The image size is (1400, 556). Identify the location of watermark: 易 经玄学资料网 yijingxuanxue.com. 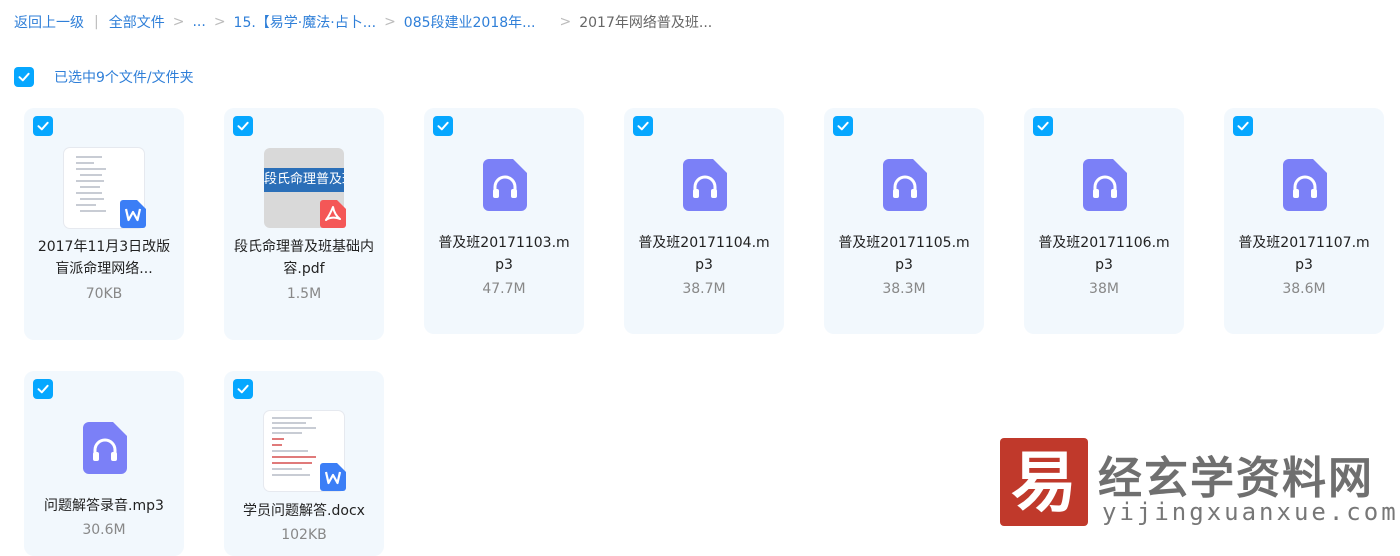
(1198, 484).